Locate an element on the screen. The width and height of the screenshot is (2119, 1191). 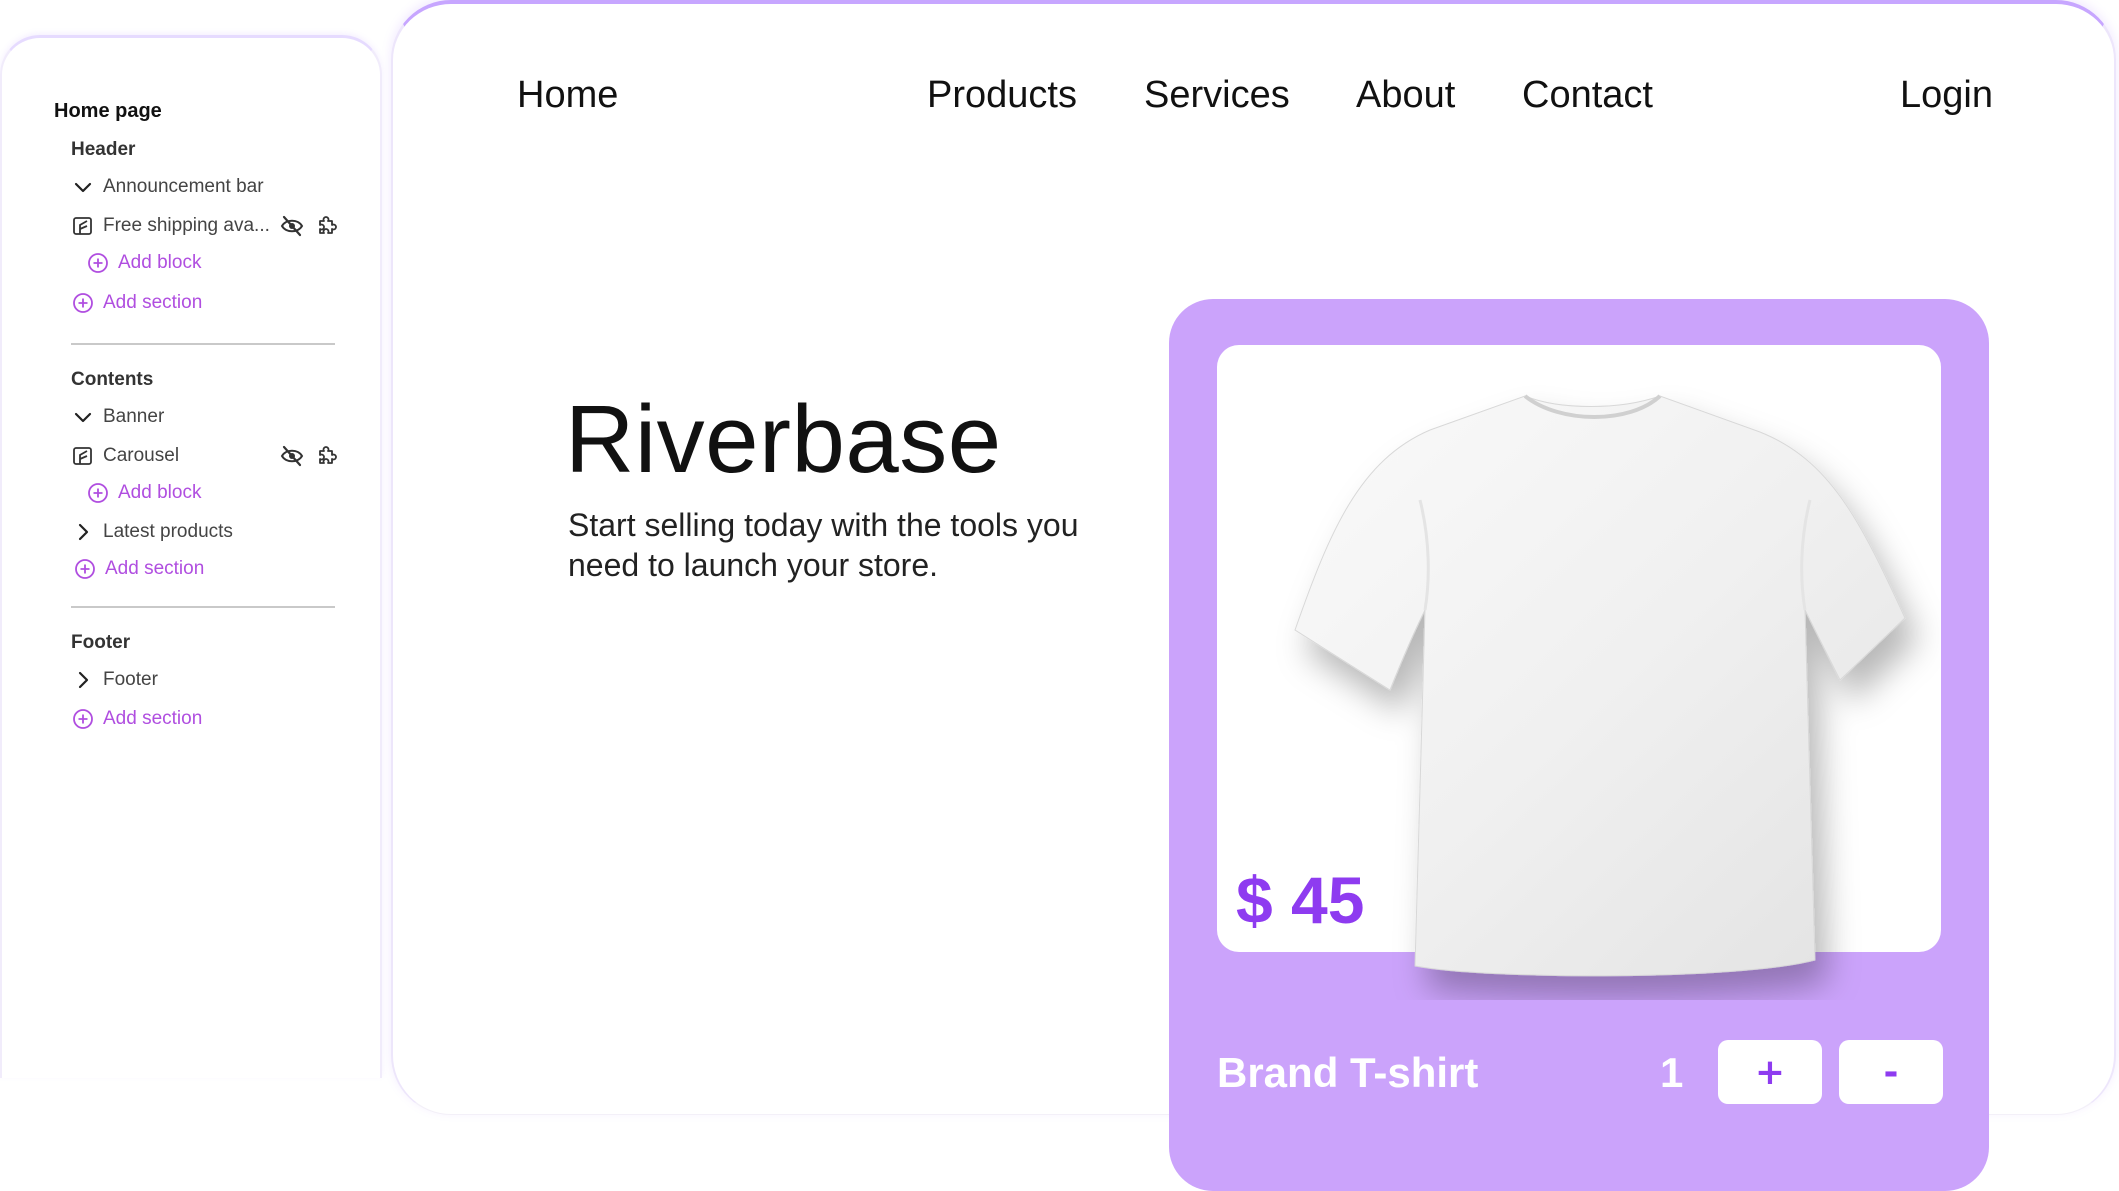
tree-item-label: Carousel is located at coordinates (141, 455).